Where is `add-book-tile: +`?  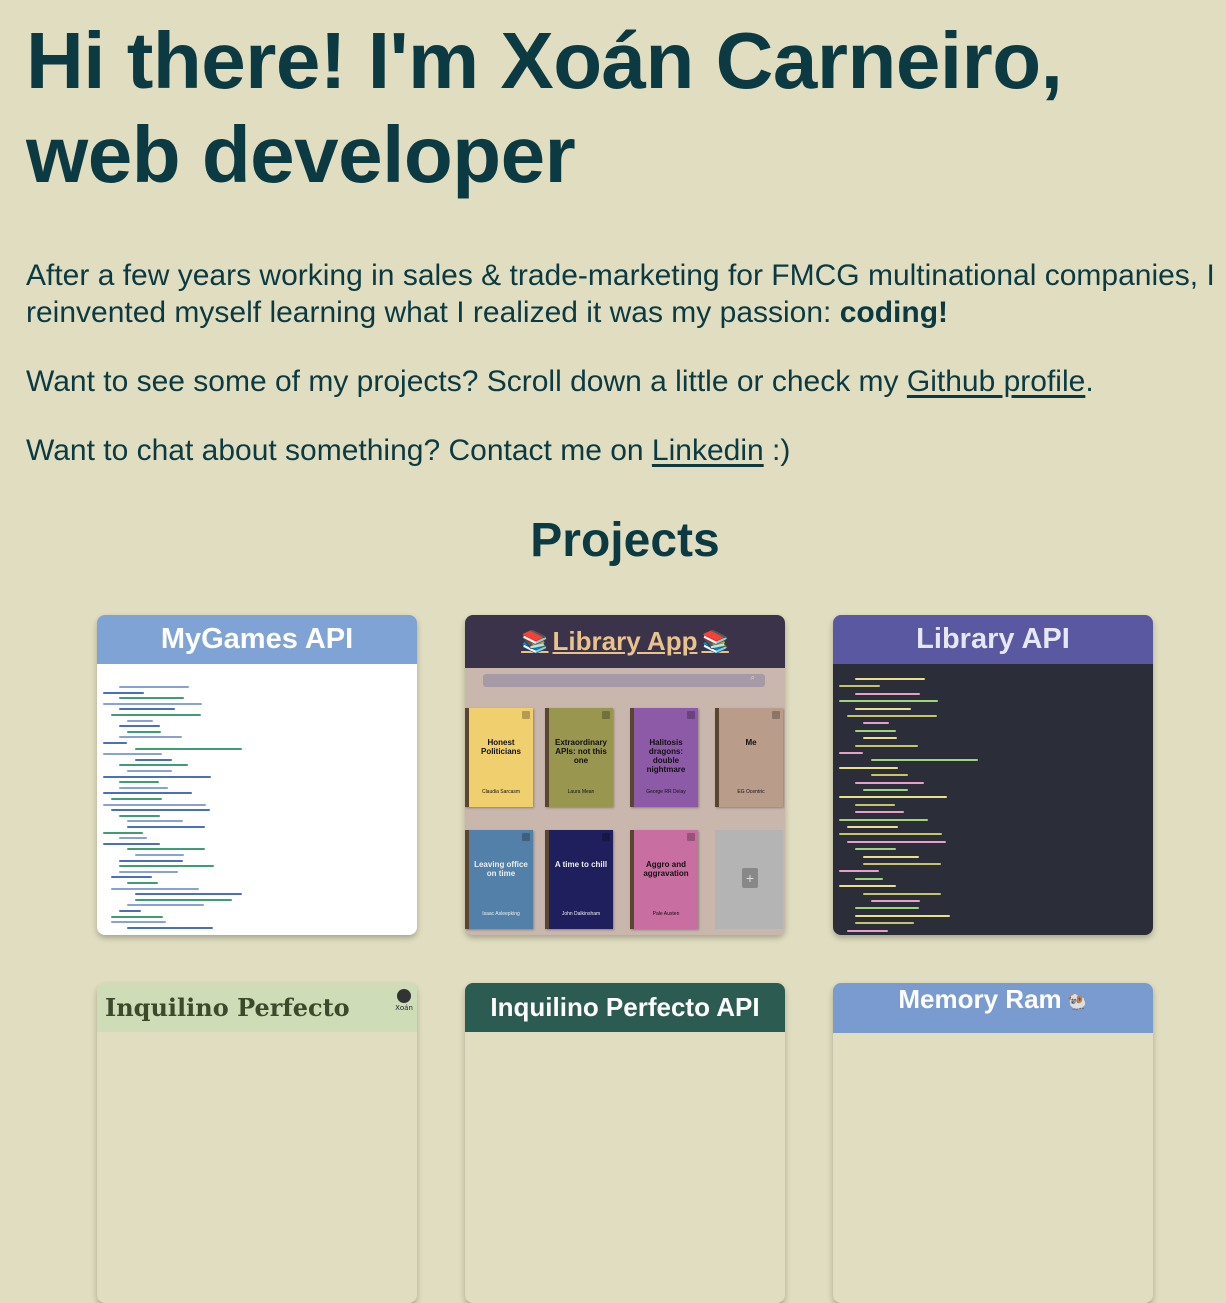
add-book-tile: + is located at coordinates (749, 879).